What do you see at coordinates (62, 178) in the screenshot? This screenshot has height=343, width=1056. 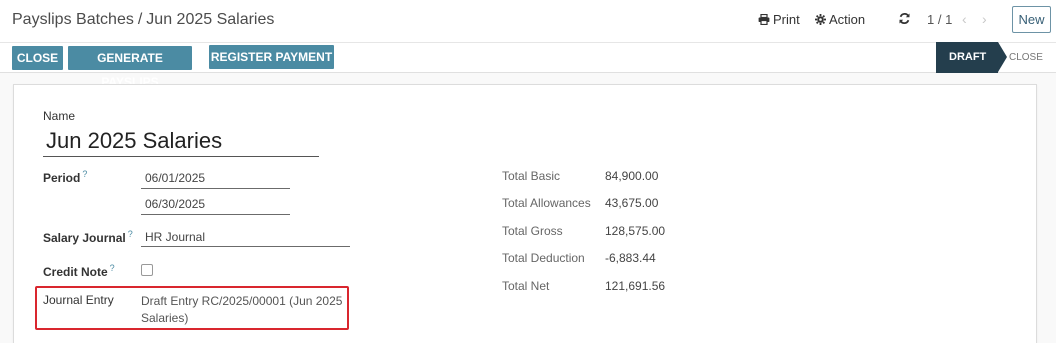 I see `period-label-text: Period` at bounding box center [62, 178].